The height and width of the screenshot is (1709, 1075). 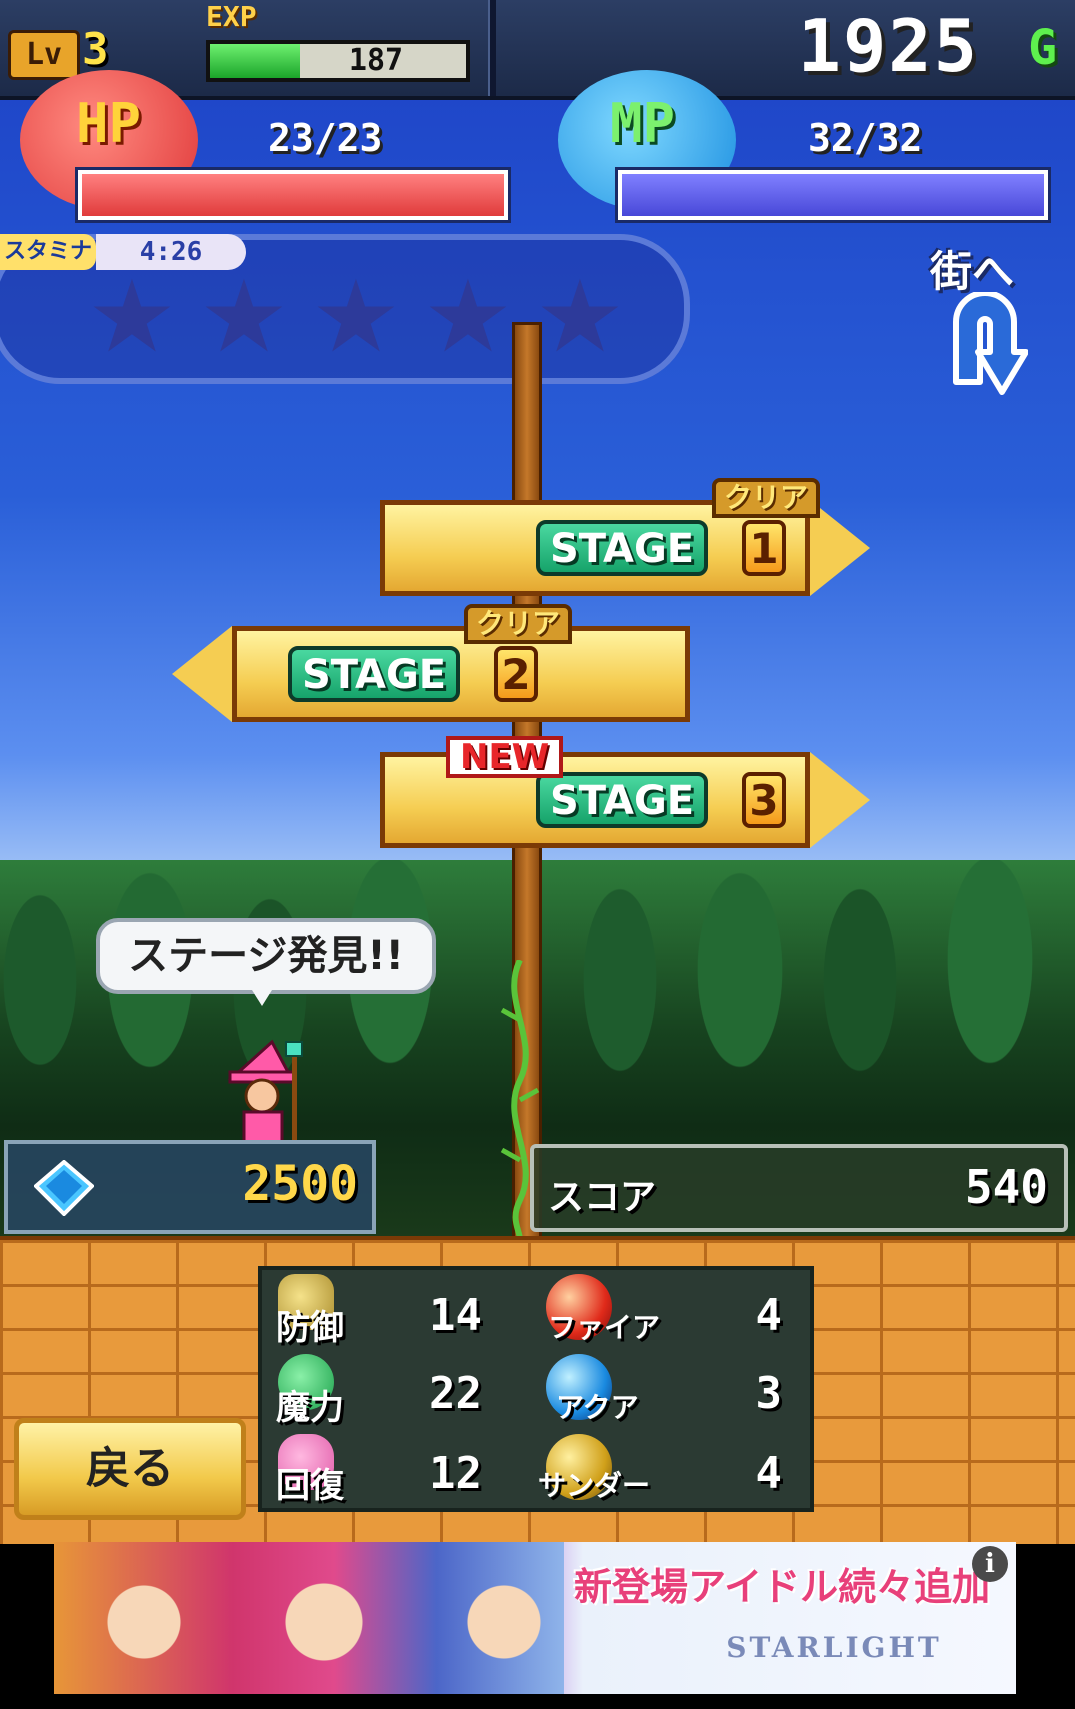 I want to click on ad-banner: 新登場アイドル続々追加 STARLIGHT STAGE i, so click(x=535, y=1618).